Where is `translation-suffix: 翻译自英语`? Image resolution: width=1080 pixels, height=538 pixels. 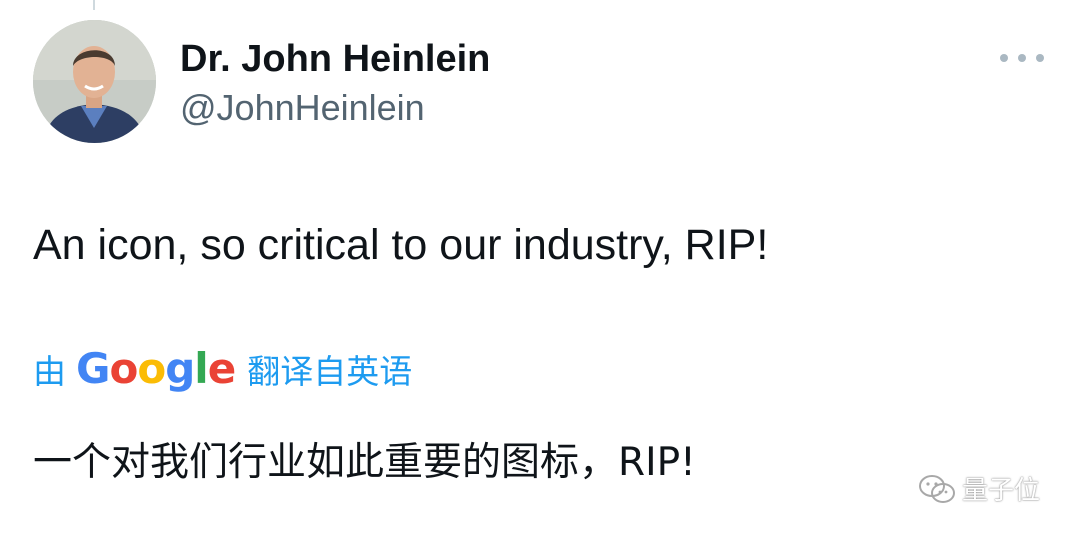 translation-suffix: 翻译自英语 is located at coordinates (330, 371).